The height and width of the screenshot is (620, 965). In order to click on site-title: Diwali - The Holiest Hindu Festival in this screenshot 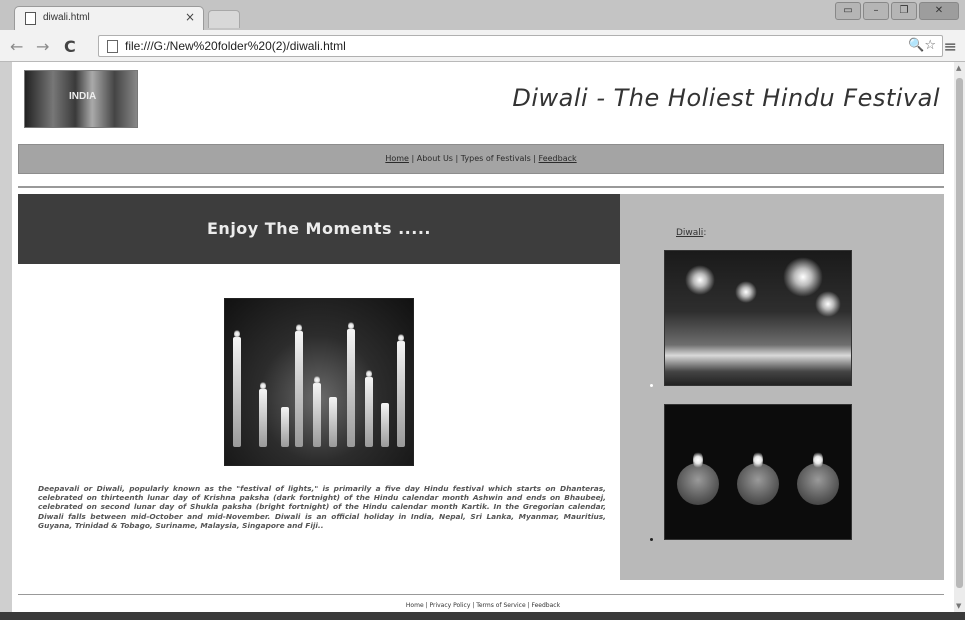, I will do `click(726, 98)`.